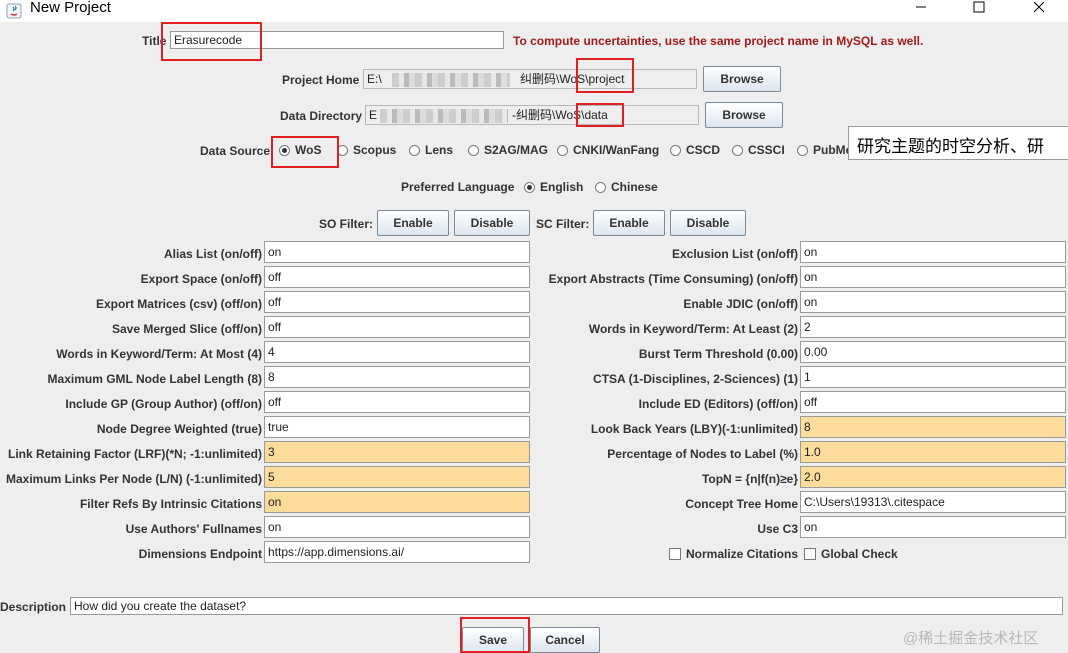 The height and width of the screenshot is (653, 1068). I want to click on radio-cscd: CSCD, so click(695, 150).